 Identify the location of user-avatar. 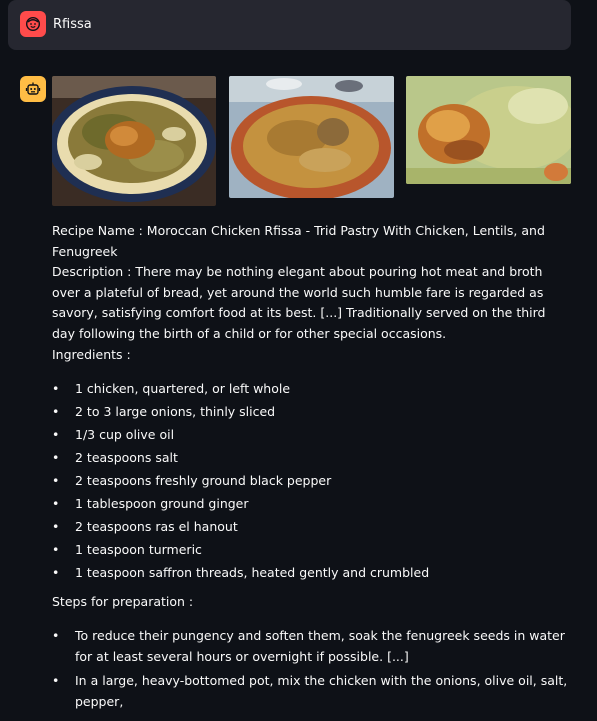
(33, 24).